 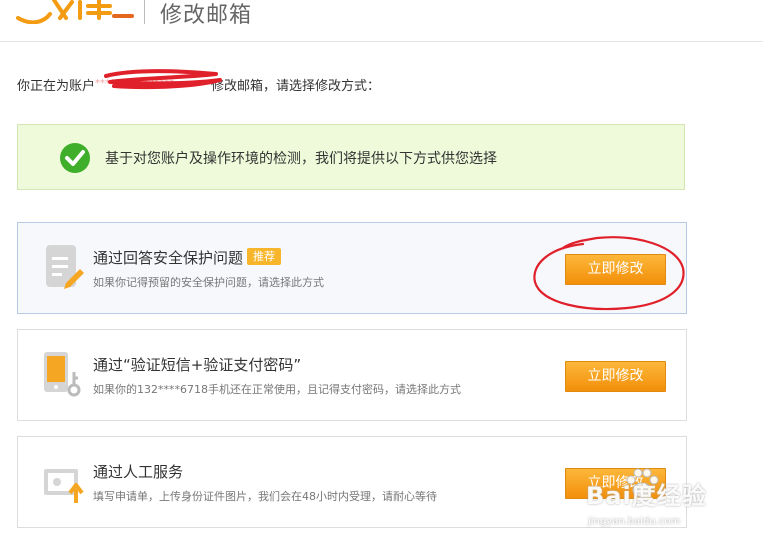 What do you see at coordinates (197, 365) in the screenshot?
I see `option-title: 通过“验证短信+验证支付密码”` at bounding box center [197, 365].